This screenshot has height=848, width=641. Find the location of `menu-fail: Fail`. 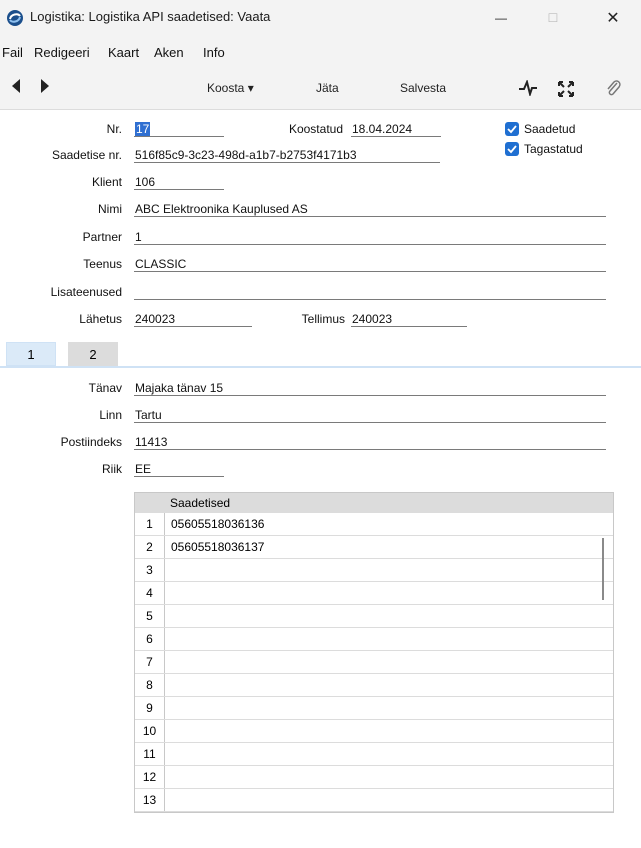

menu-fail: Fail is located at coordinates (12, 52).